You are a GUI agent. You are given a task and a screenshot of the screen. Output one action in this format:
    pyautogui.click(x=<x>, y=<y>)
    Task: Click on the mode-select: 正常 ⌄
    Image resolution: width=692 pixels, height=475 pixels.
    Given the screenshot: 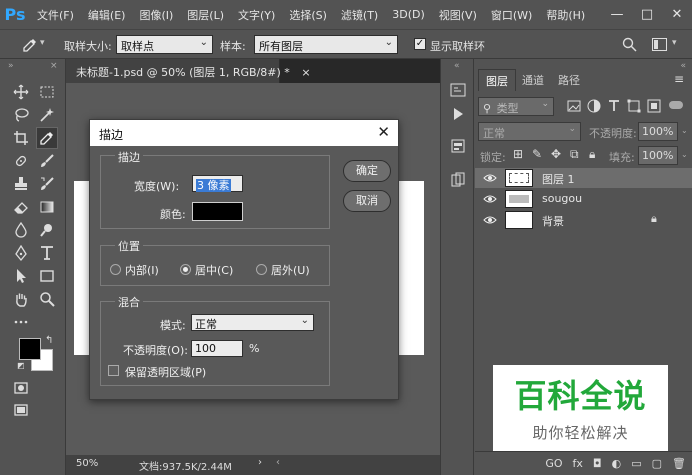 What is the action you would take?
    pyautogui.click(x=252, y=322)
    